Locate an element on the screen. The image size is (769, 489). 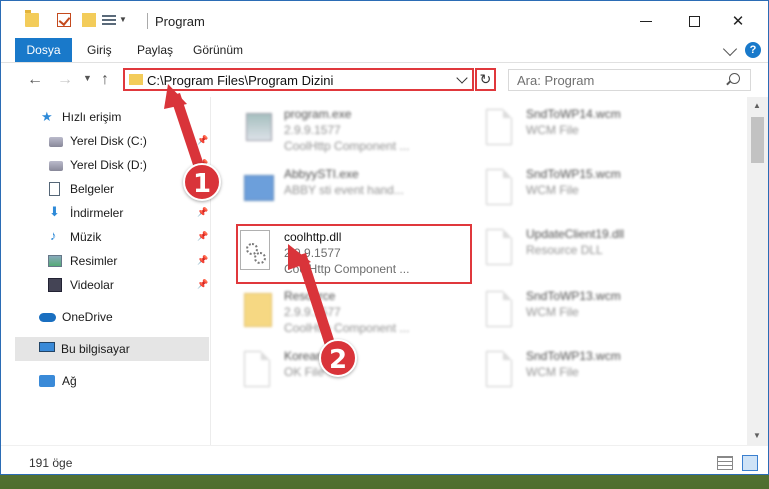
sidebar-item-pictures: Resimler 📌 is located at coordinates (105, 261).